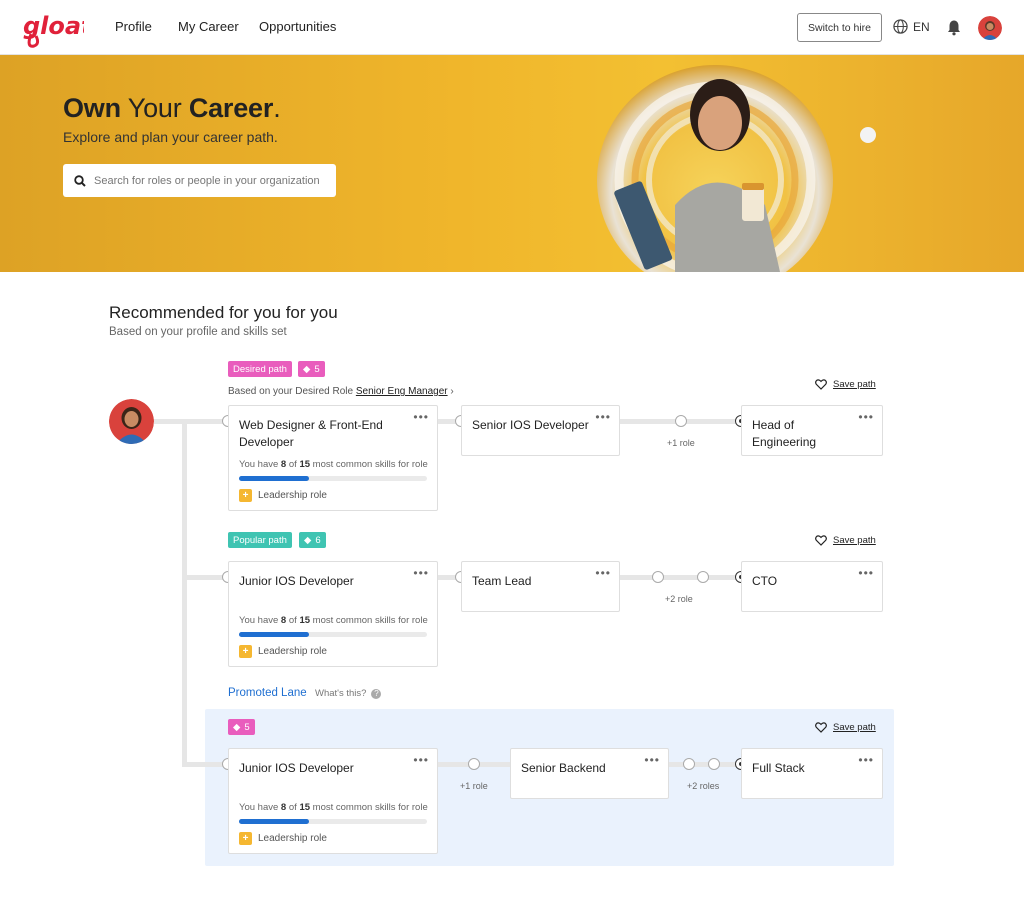  I want to click on search-icon, so click(80, 180).